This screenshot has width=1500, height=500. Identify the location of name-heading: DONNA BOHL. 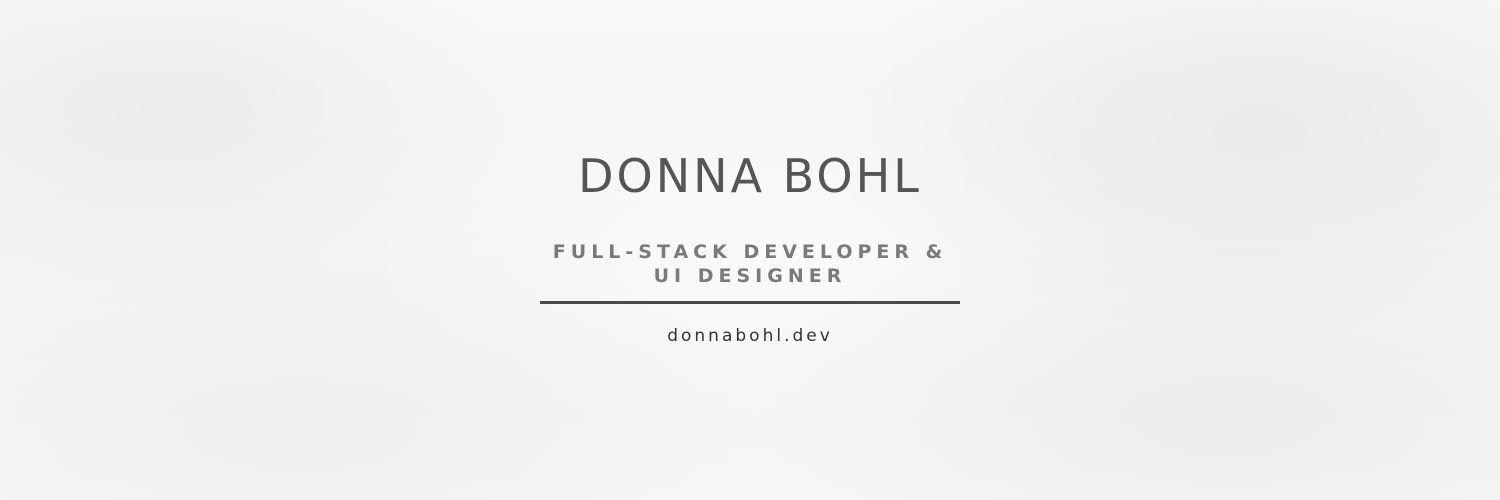
(750, 176).